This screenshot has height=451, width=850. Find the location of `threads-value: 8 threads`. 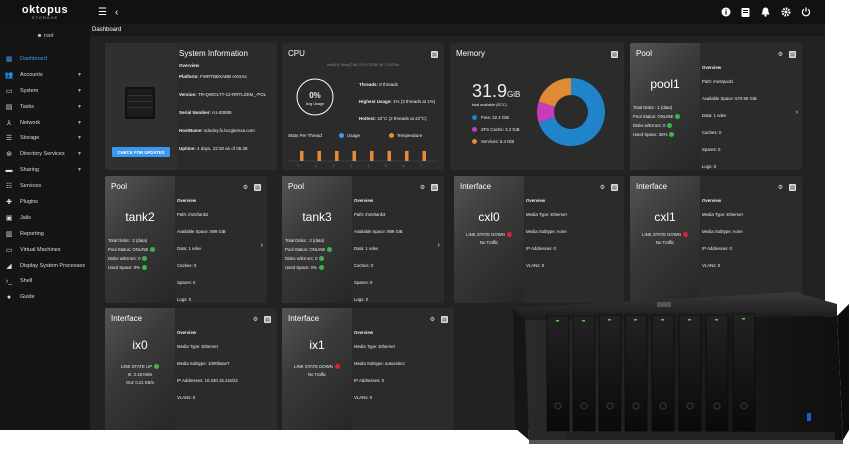

threads-value: 8 threads is located at coordinates (389, 84).